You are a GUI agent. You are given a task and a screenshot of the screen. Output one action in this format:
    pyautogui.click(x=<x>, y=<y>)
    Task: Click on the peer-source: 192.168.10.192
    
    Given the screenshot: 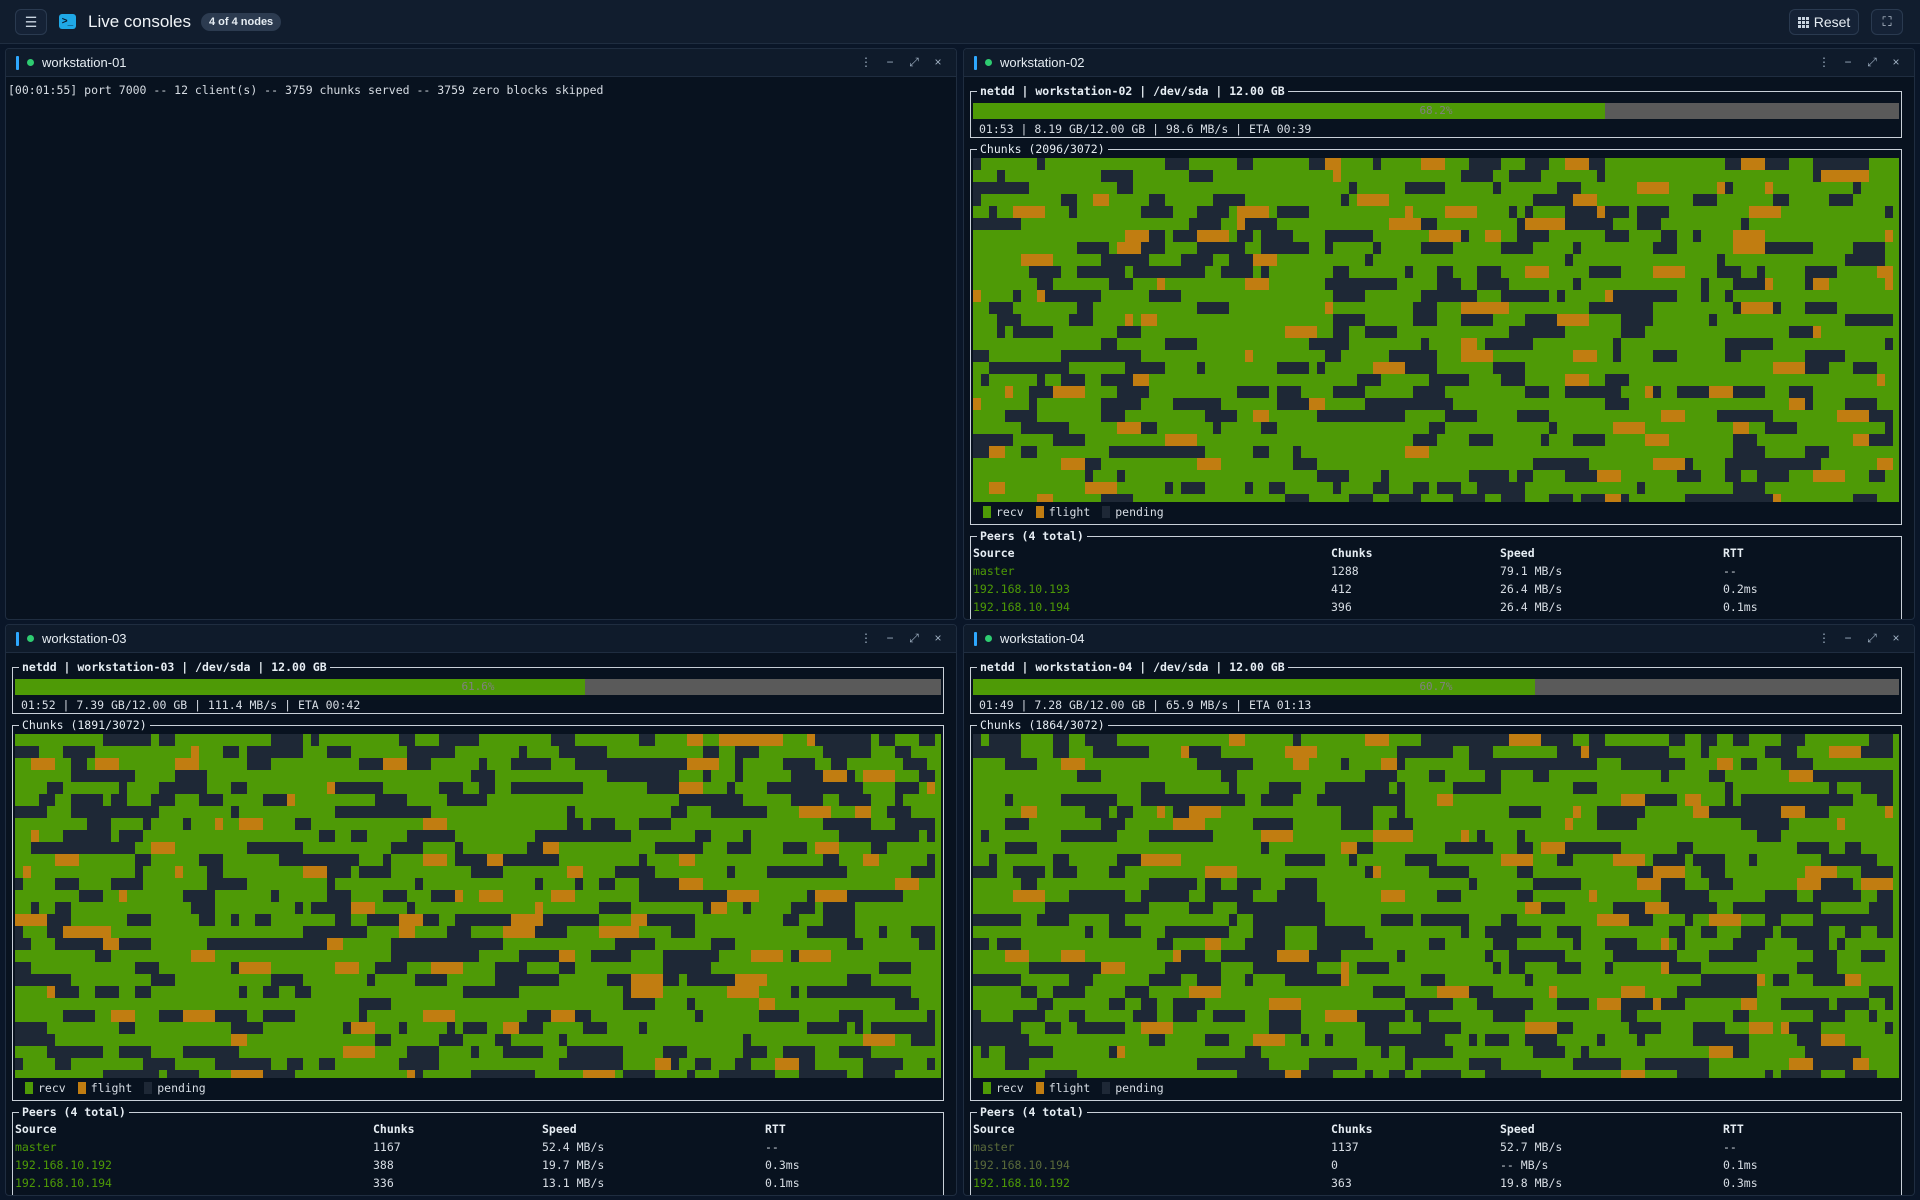 What is the action you would take?
    pyautogui.click(x=63, y=1165)
    